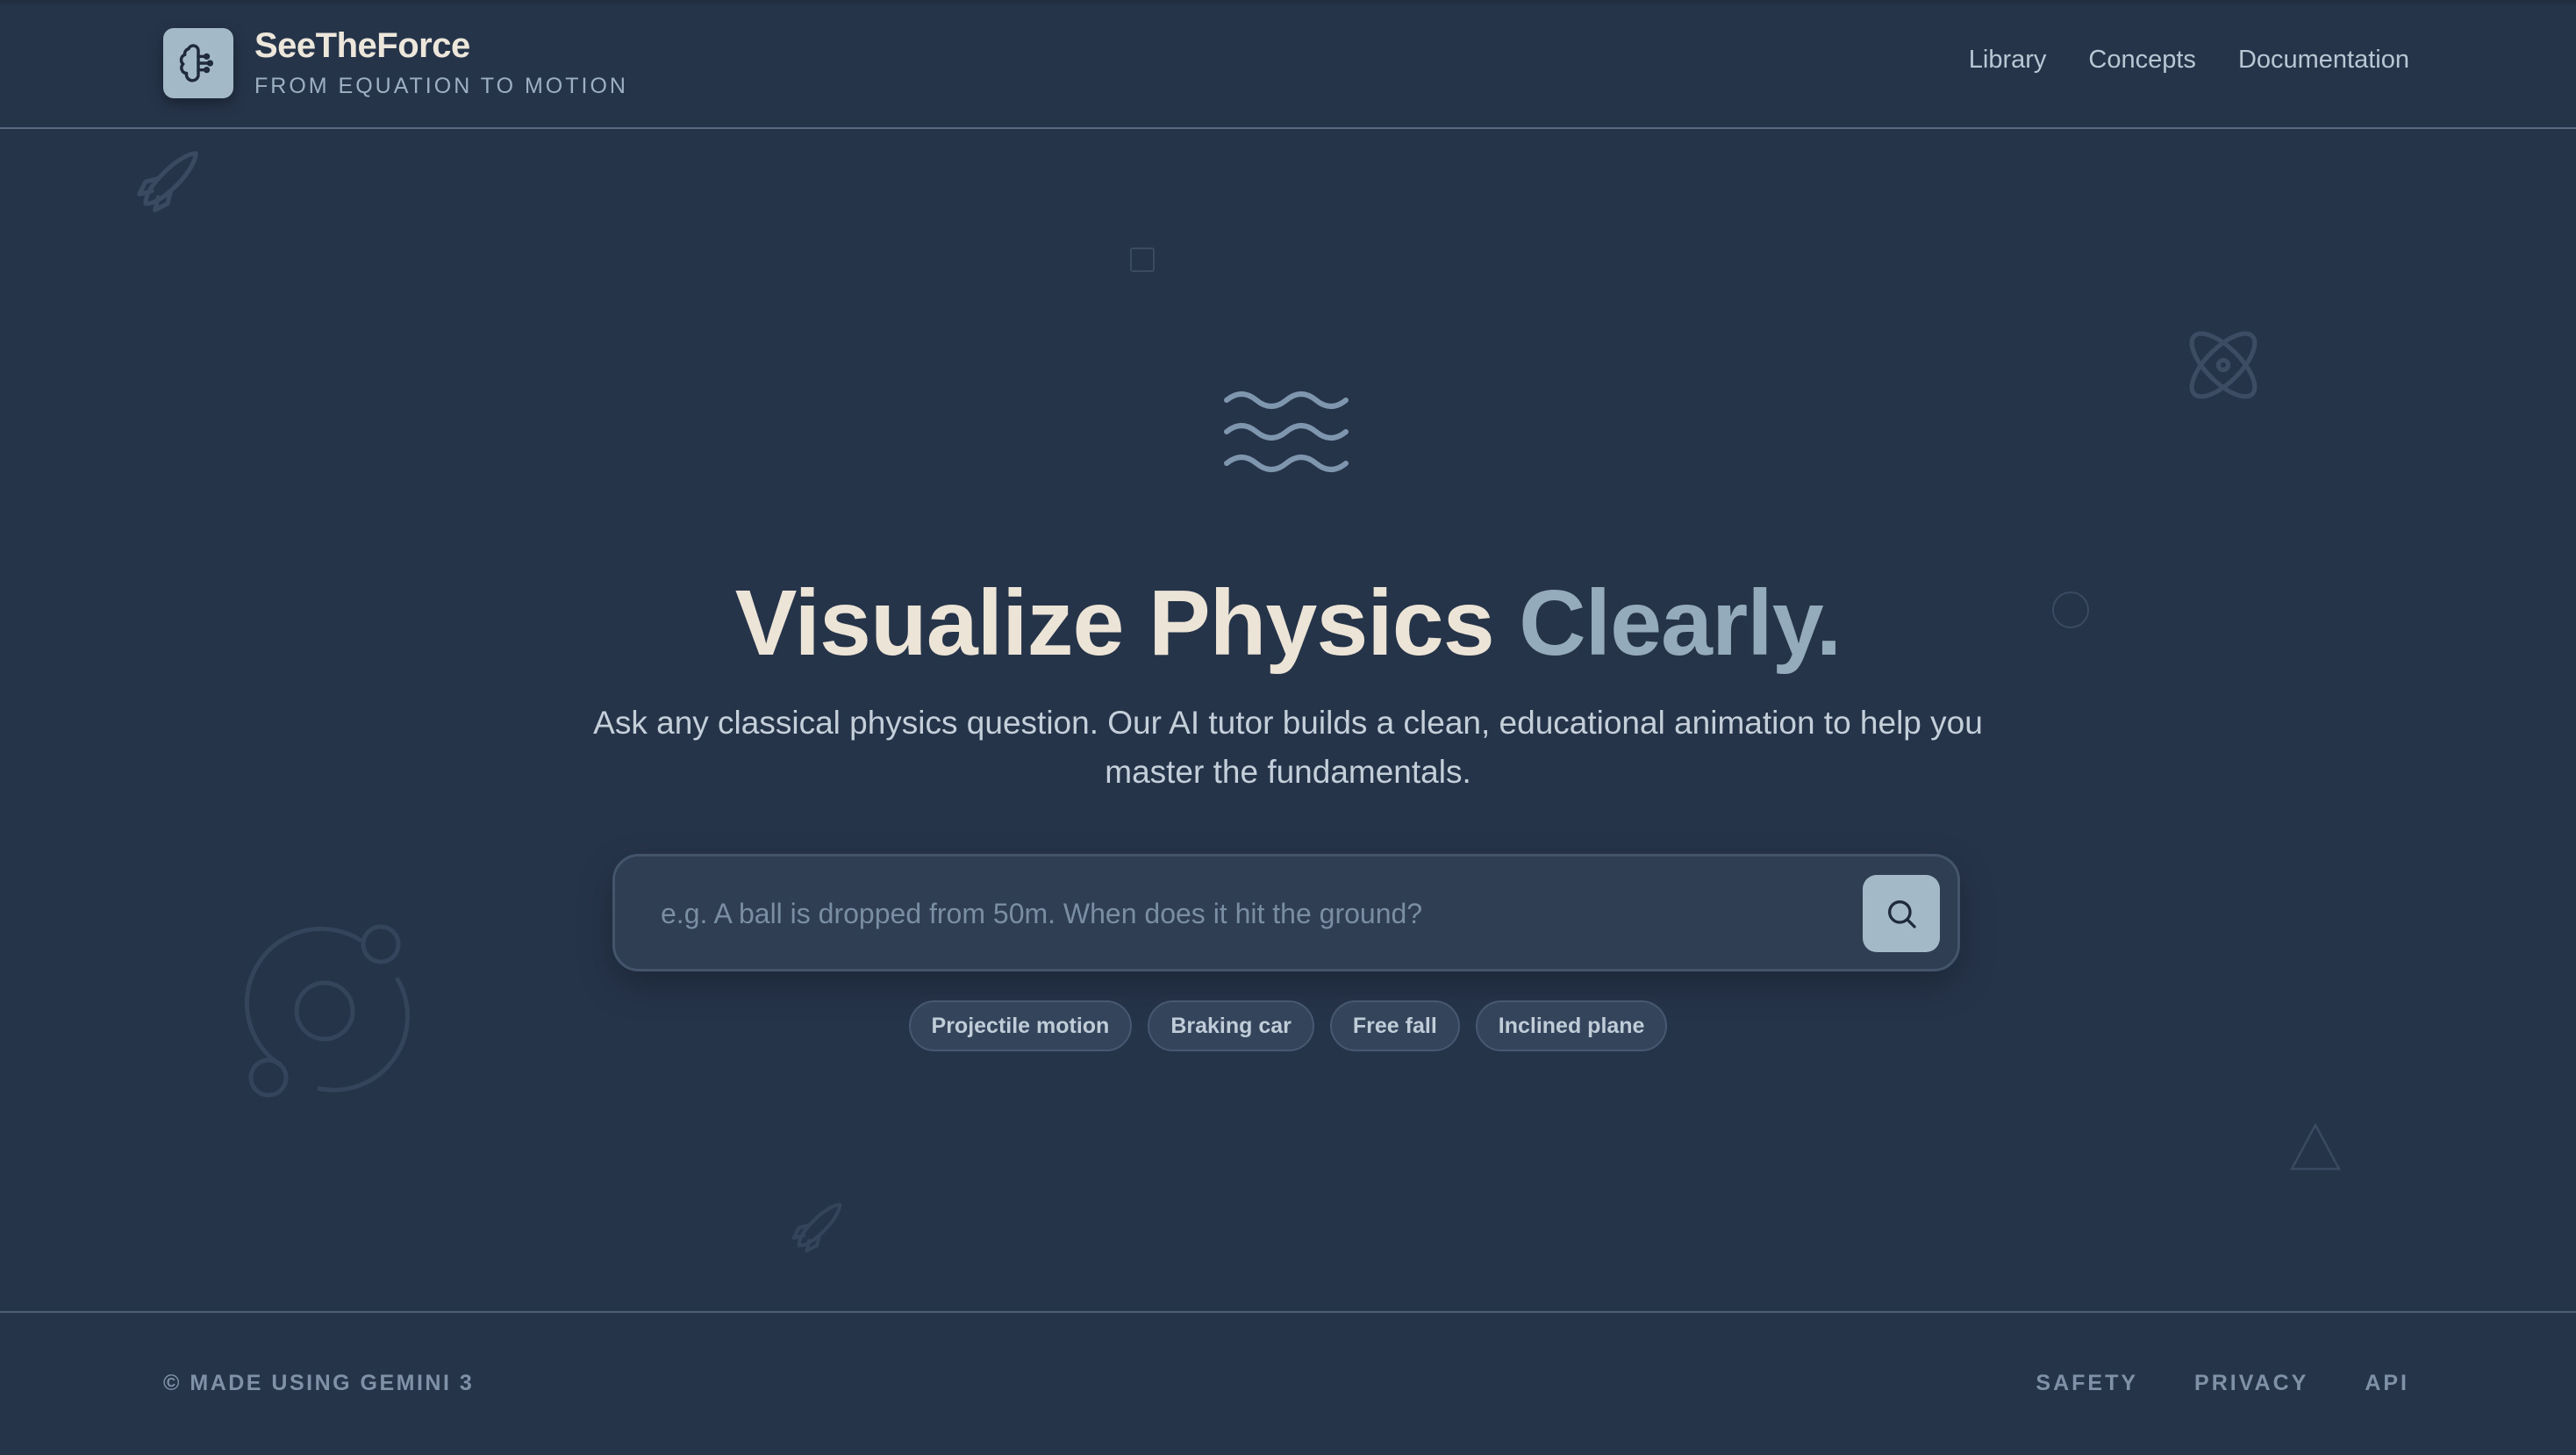 This screenshot has height=1455, width=2576. I want to click on hero-title: Visualize Physics Clearly., so click(1288, 623).